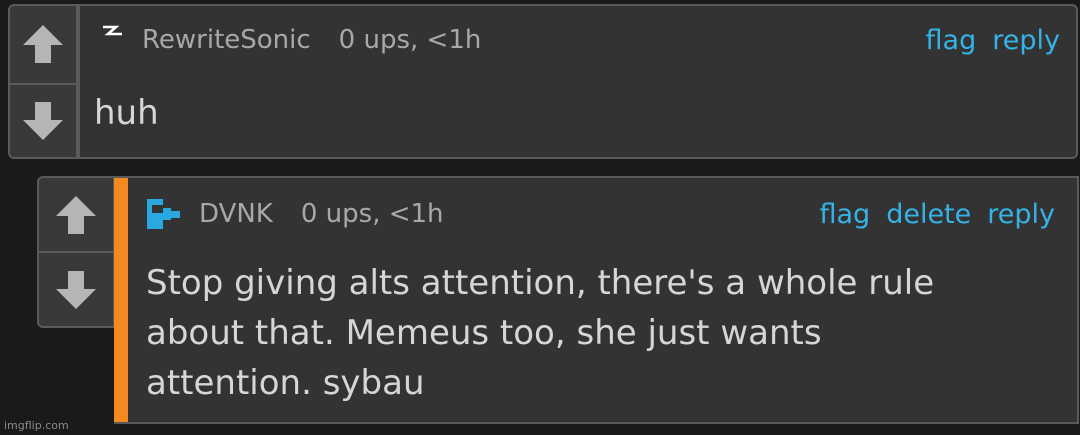  I want to click on watermark: imgflip.com, so click(36, 425).